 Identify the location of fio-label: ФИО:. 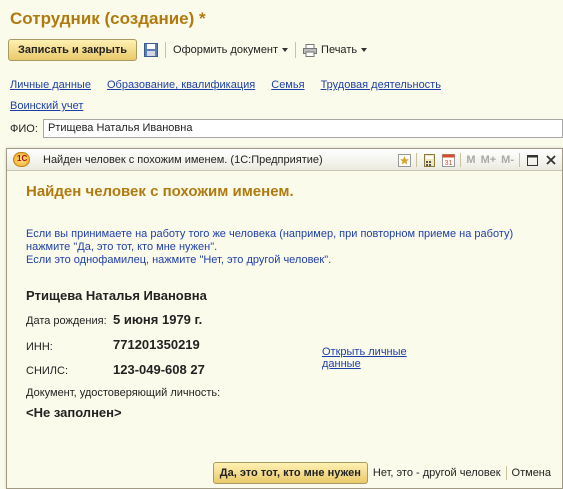
(24, 129).